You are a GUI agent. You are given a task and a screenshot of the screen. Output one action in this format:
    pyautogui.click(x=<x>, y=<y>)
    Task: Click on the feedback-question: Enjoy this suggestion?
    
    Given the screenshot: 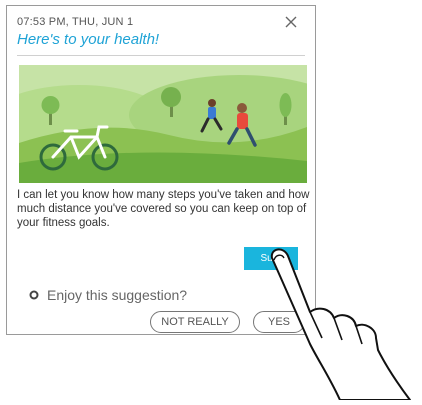 What is the action you would take?
    pyautogui.click(x=108, y=295)
    